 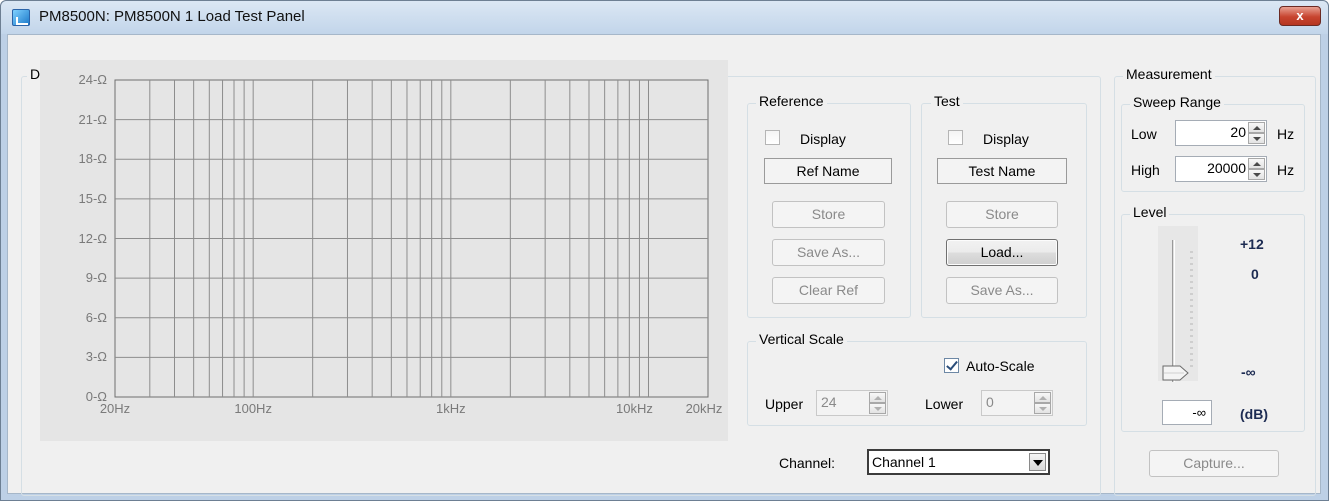 What do you see at coordinates (1144, 134) in the screenshot?
I see `low-label: Low` at bounding box center [1144, 134].